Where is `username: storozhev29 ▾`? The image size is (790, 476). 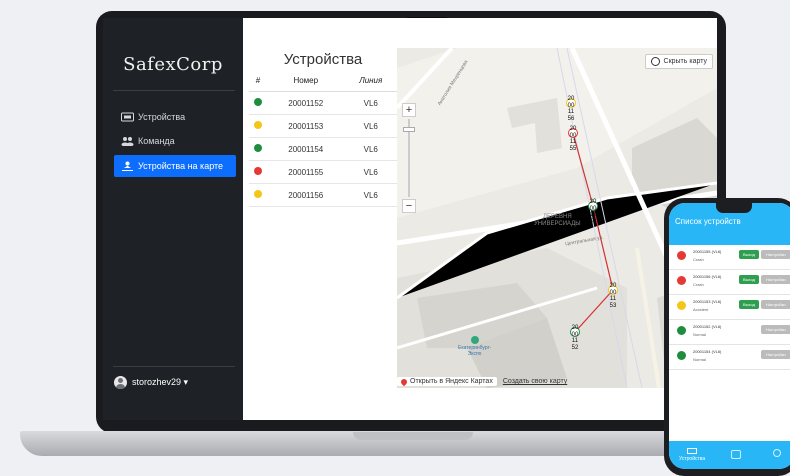 username: storozhev29 ▾ is located at coordinates (160, 382).